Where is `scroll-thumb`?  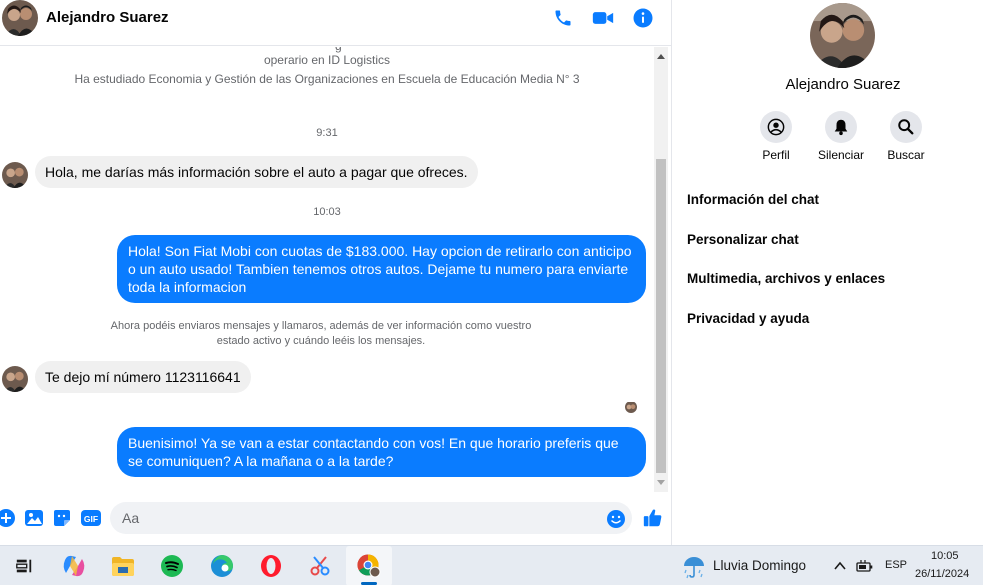 scroll-thumb is located at coordinates (661, 316).